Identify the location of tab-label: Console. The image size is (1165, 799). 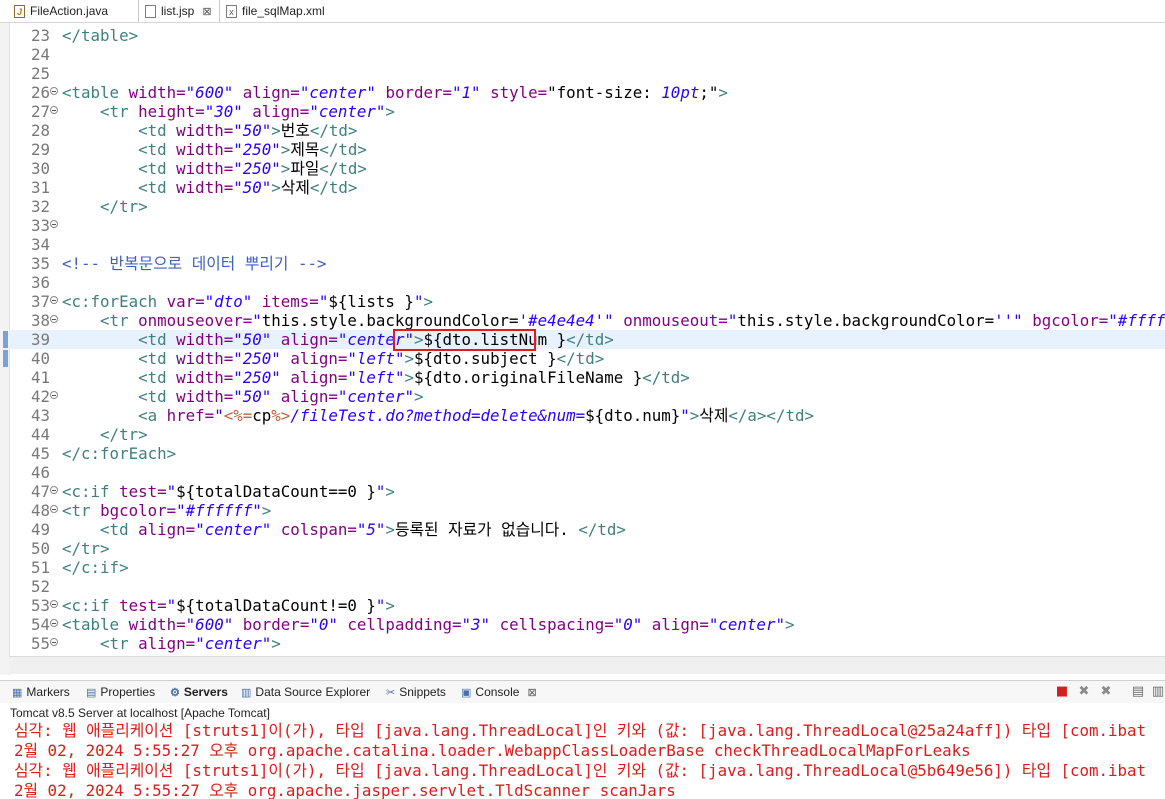
(497, 692).